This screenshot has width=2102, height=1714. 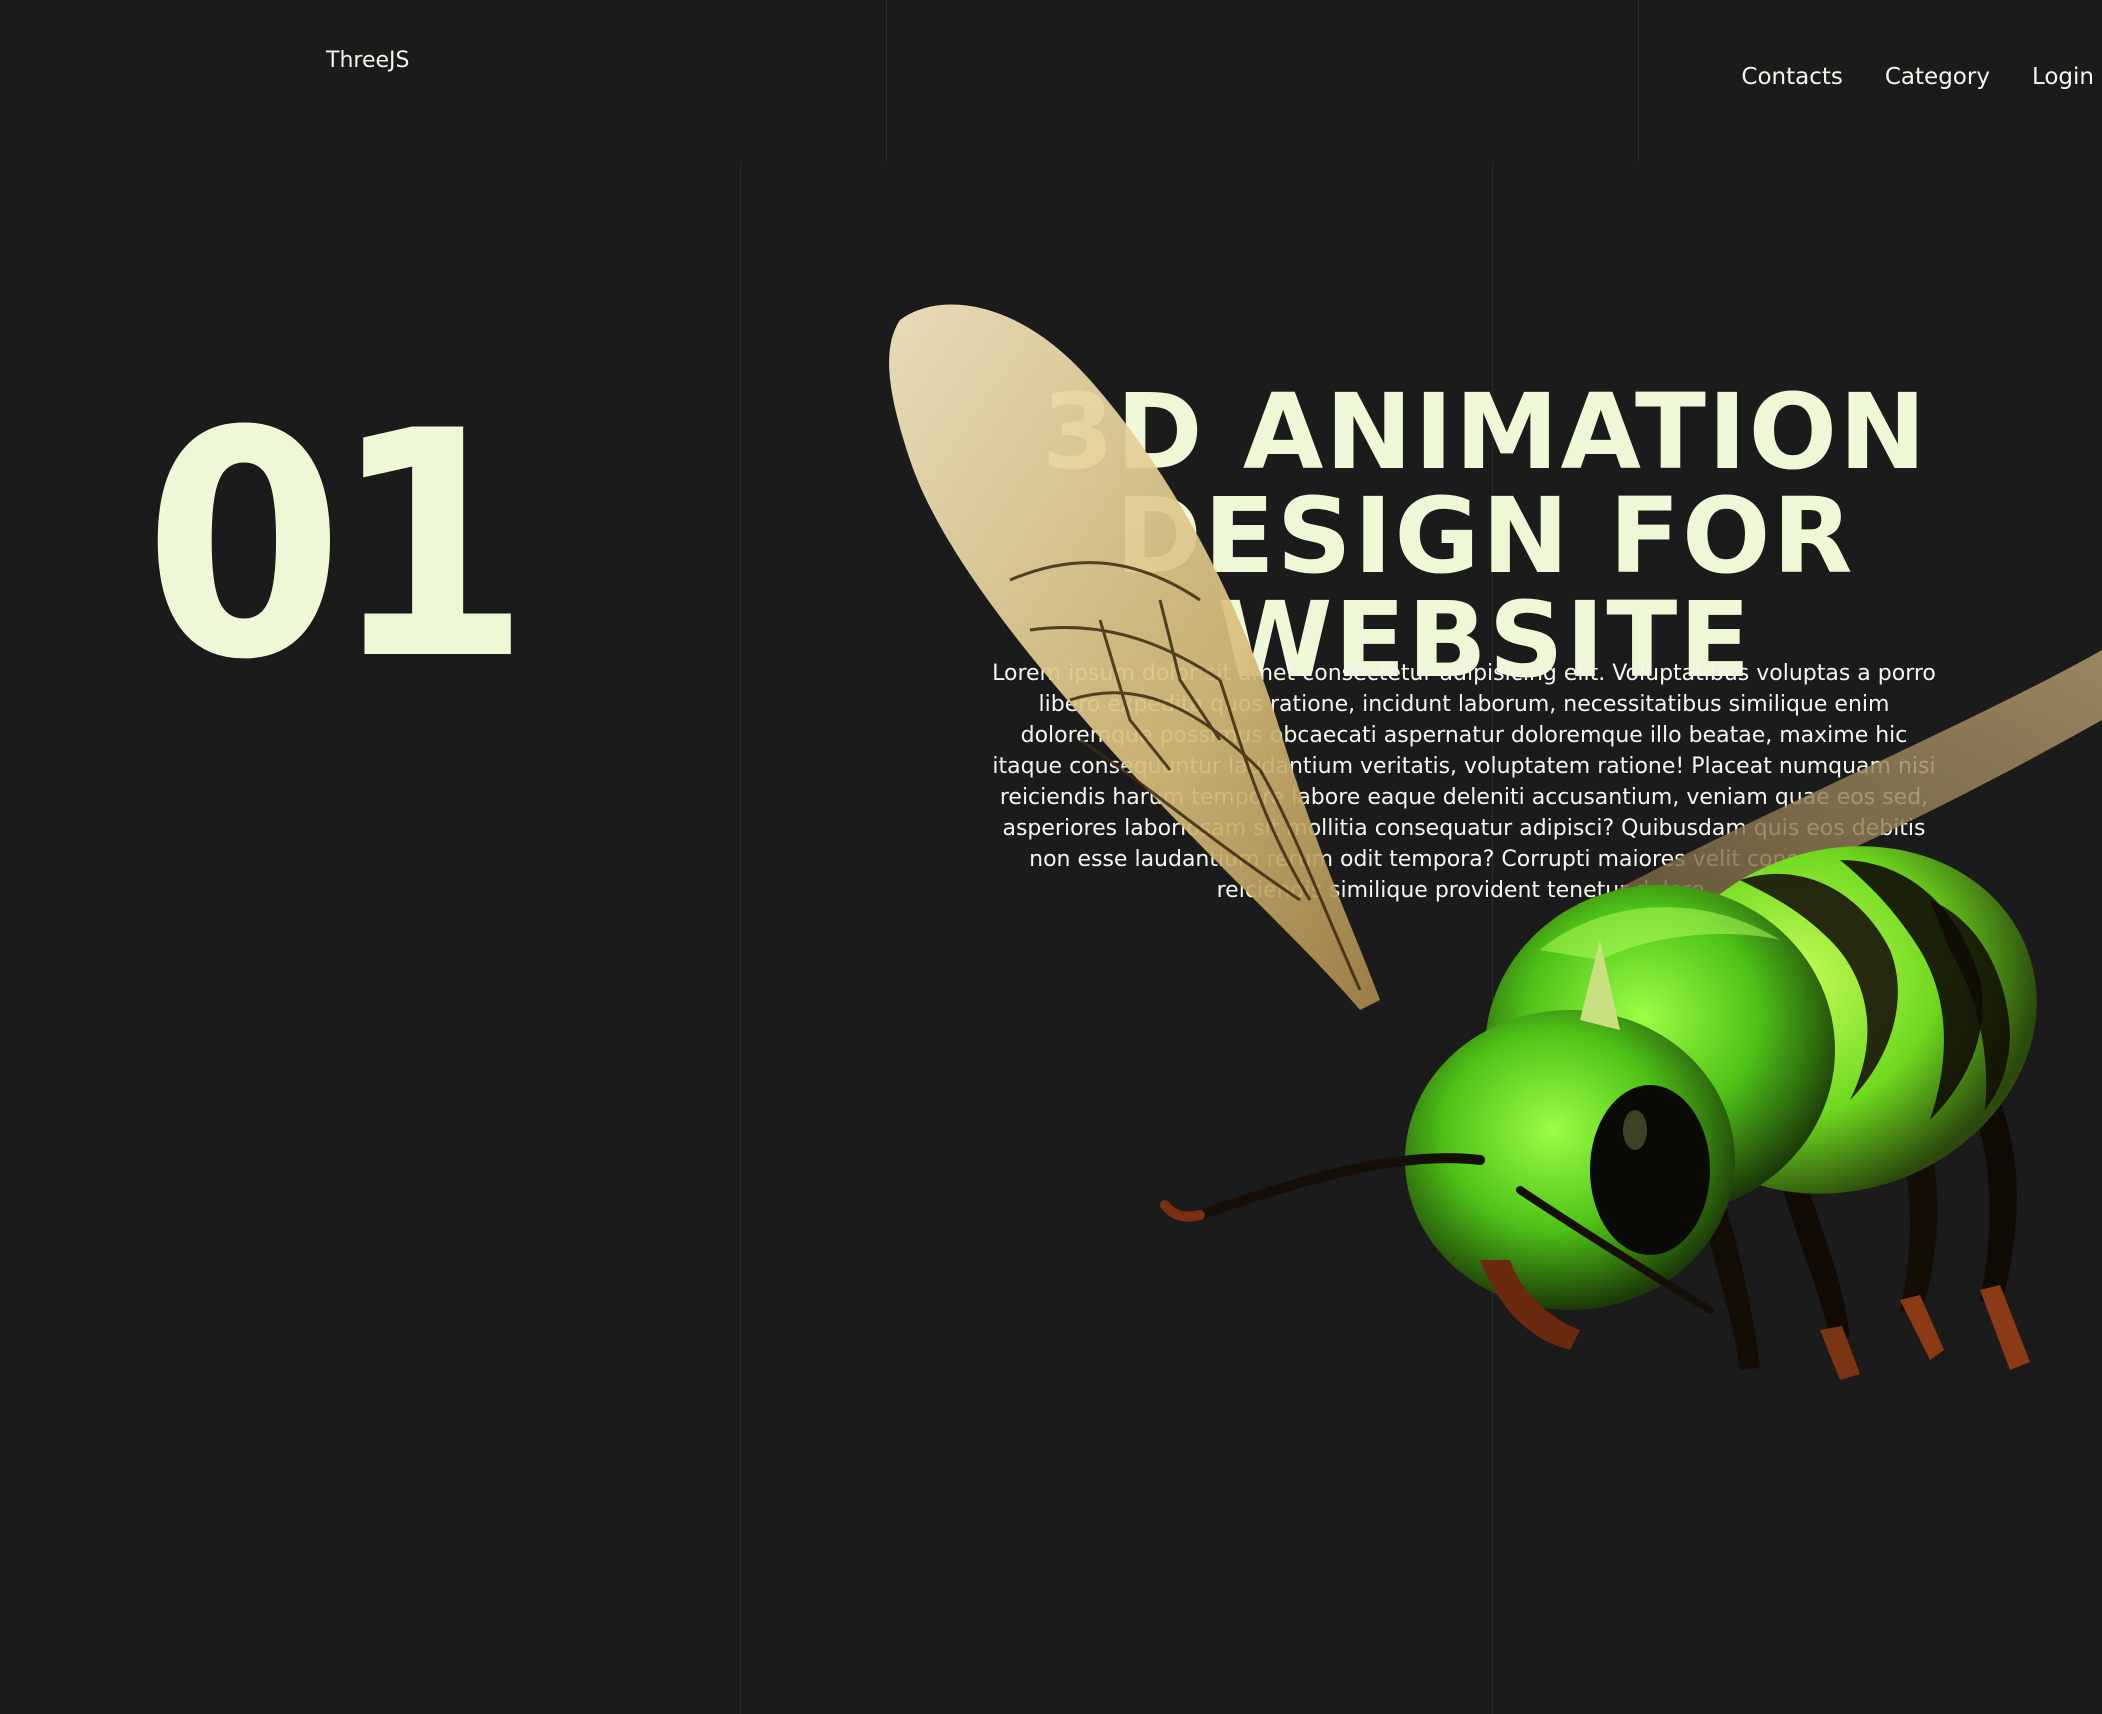 I want to click on bee-horn, so click(x=1600, y=985).